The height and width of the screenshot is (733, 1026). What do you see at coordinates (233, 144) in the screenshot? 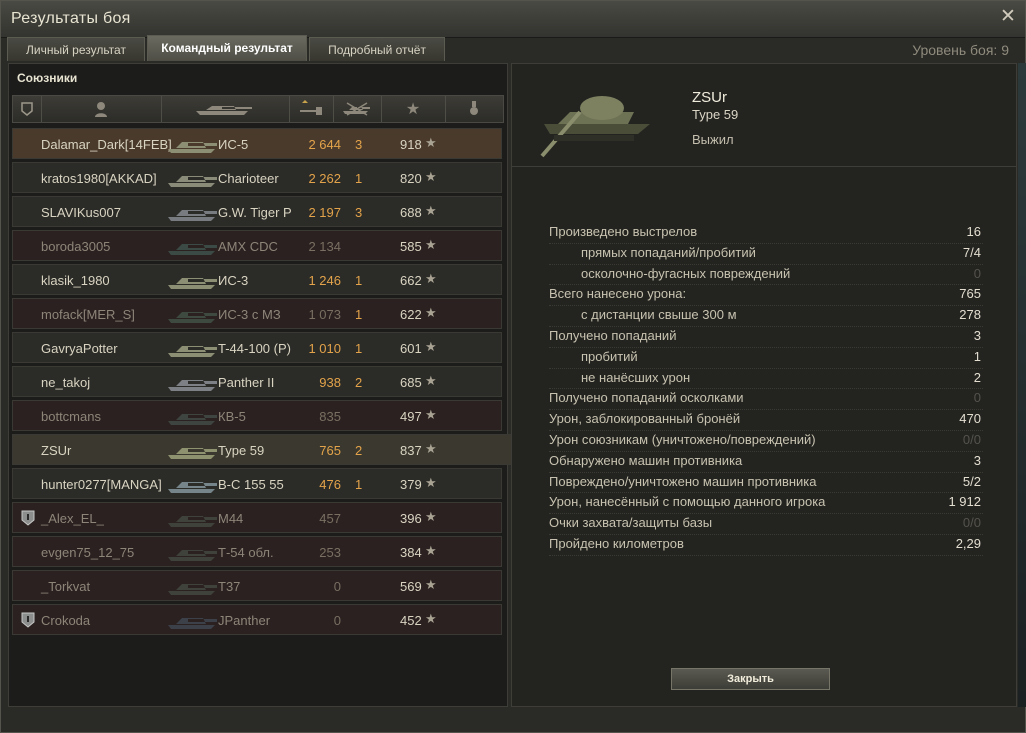
I see `vehicle-name: ИС-5` at bounding box center [233, 144].